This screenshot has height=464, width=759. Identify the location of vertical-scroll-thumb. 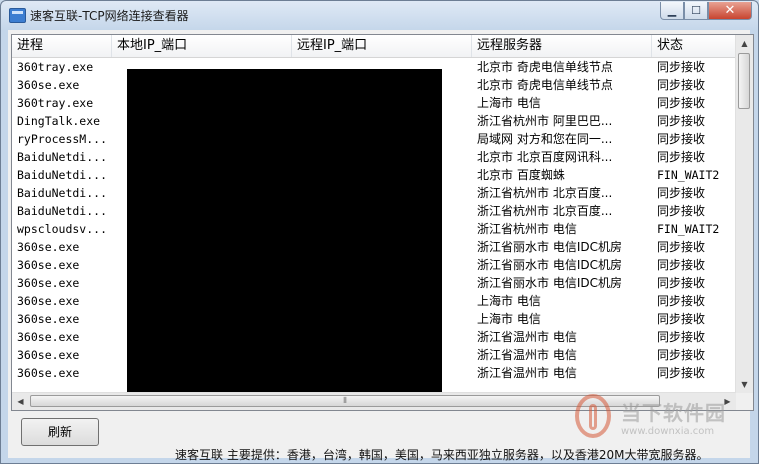
(744, 81).